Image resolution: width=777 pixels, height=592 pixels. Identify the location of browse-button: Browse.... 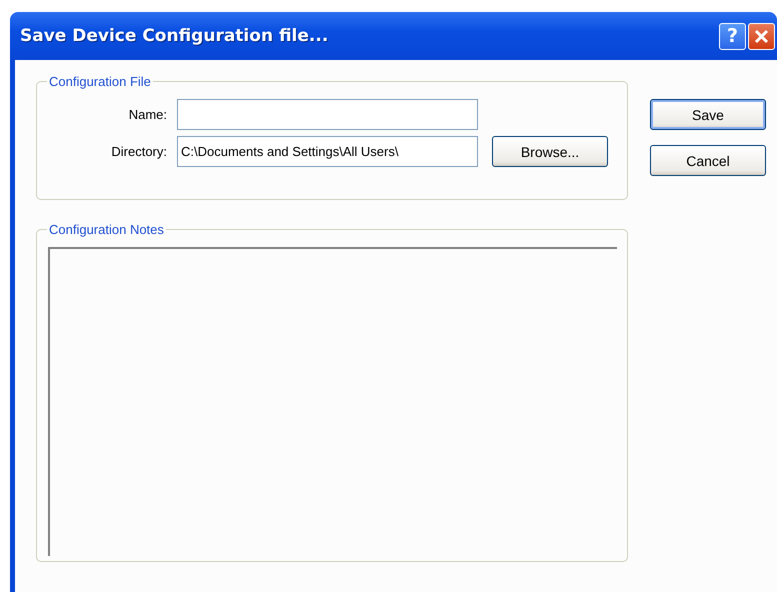
(550, 151).